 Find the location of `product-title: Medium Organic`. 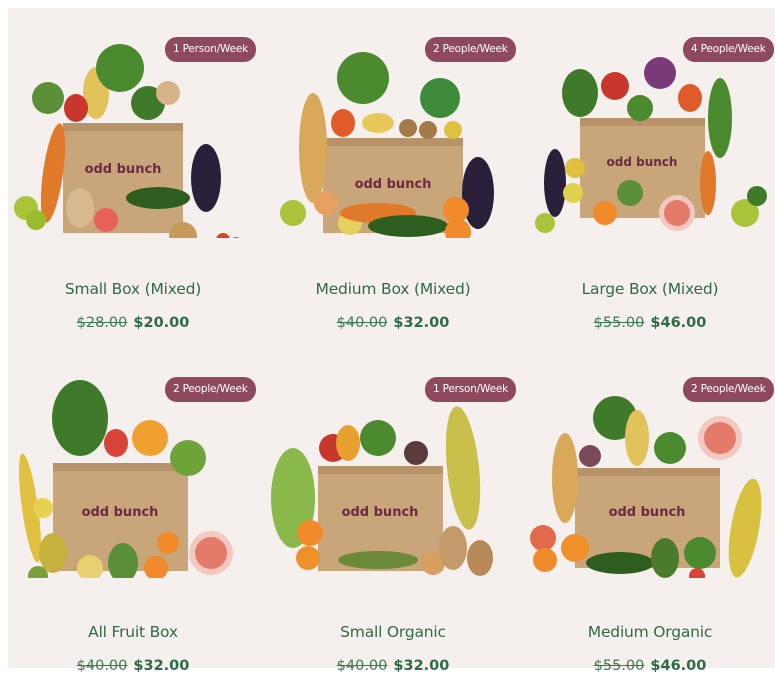

product-title: Medium Organic is located at coordinates (650, 632).